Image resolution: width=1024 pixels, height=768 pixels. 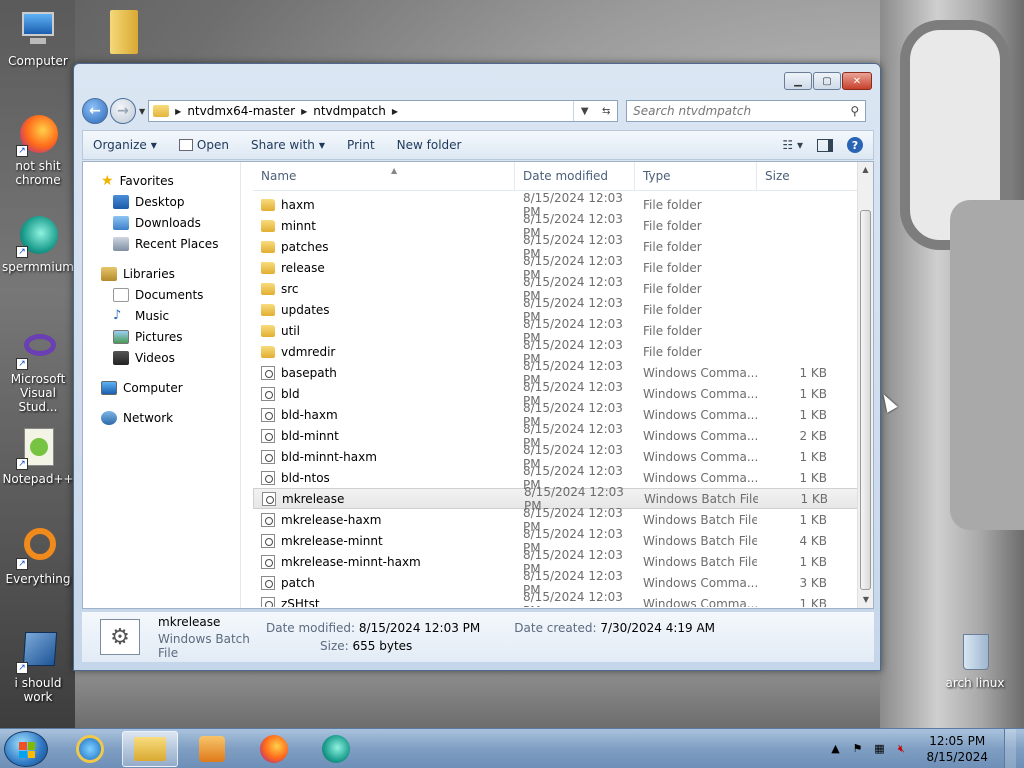 I want to click on view-options-icon: ☷ ▾, so click(x=792, y=145).